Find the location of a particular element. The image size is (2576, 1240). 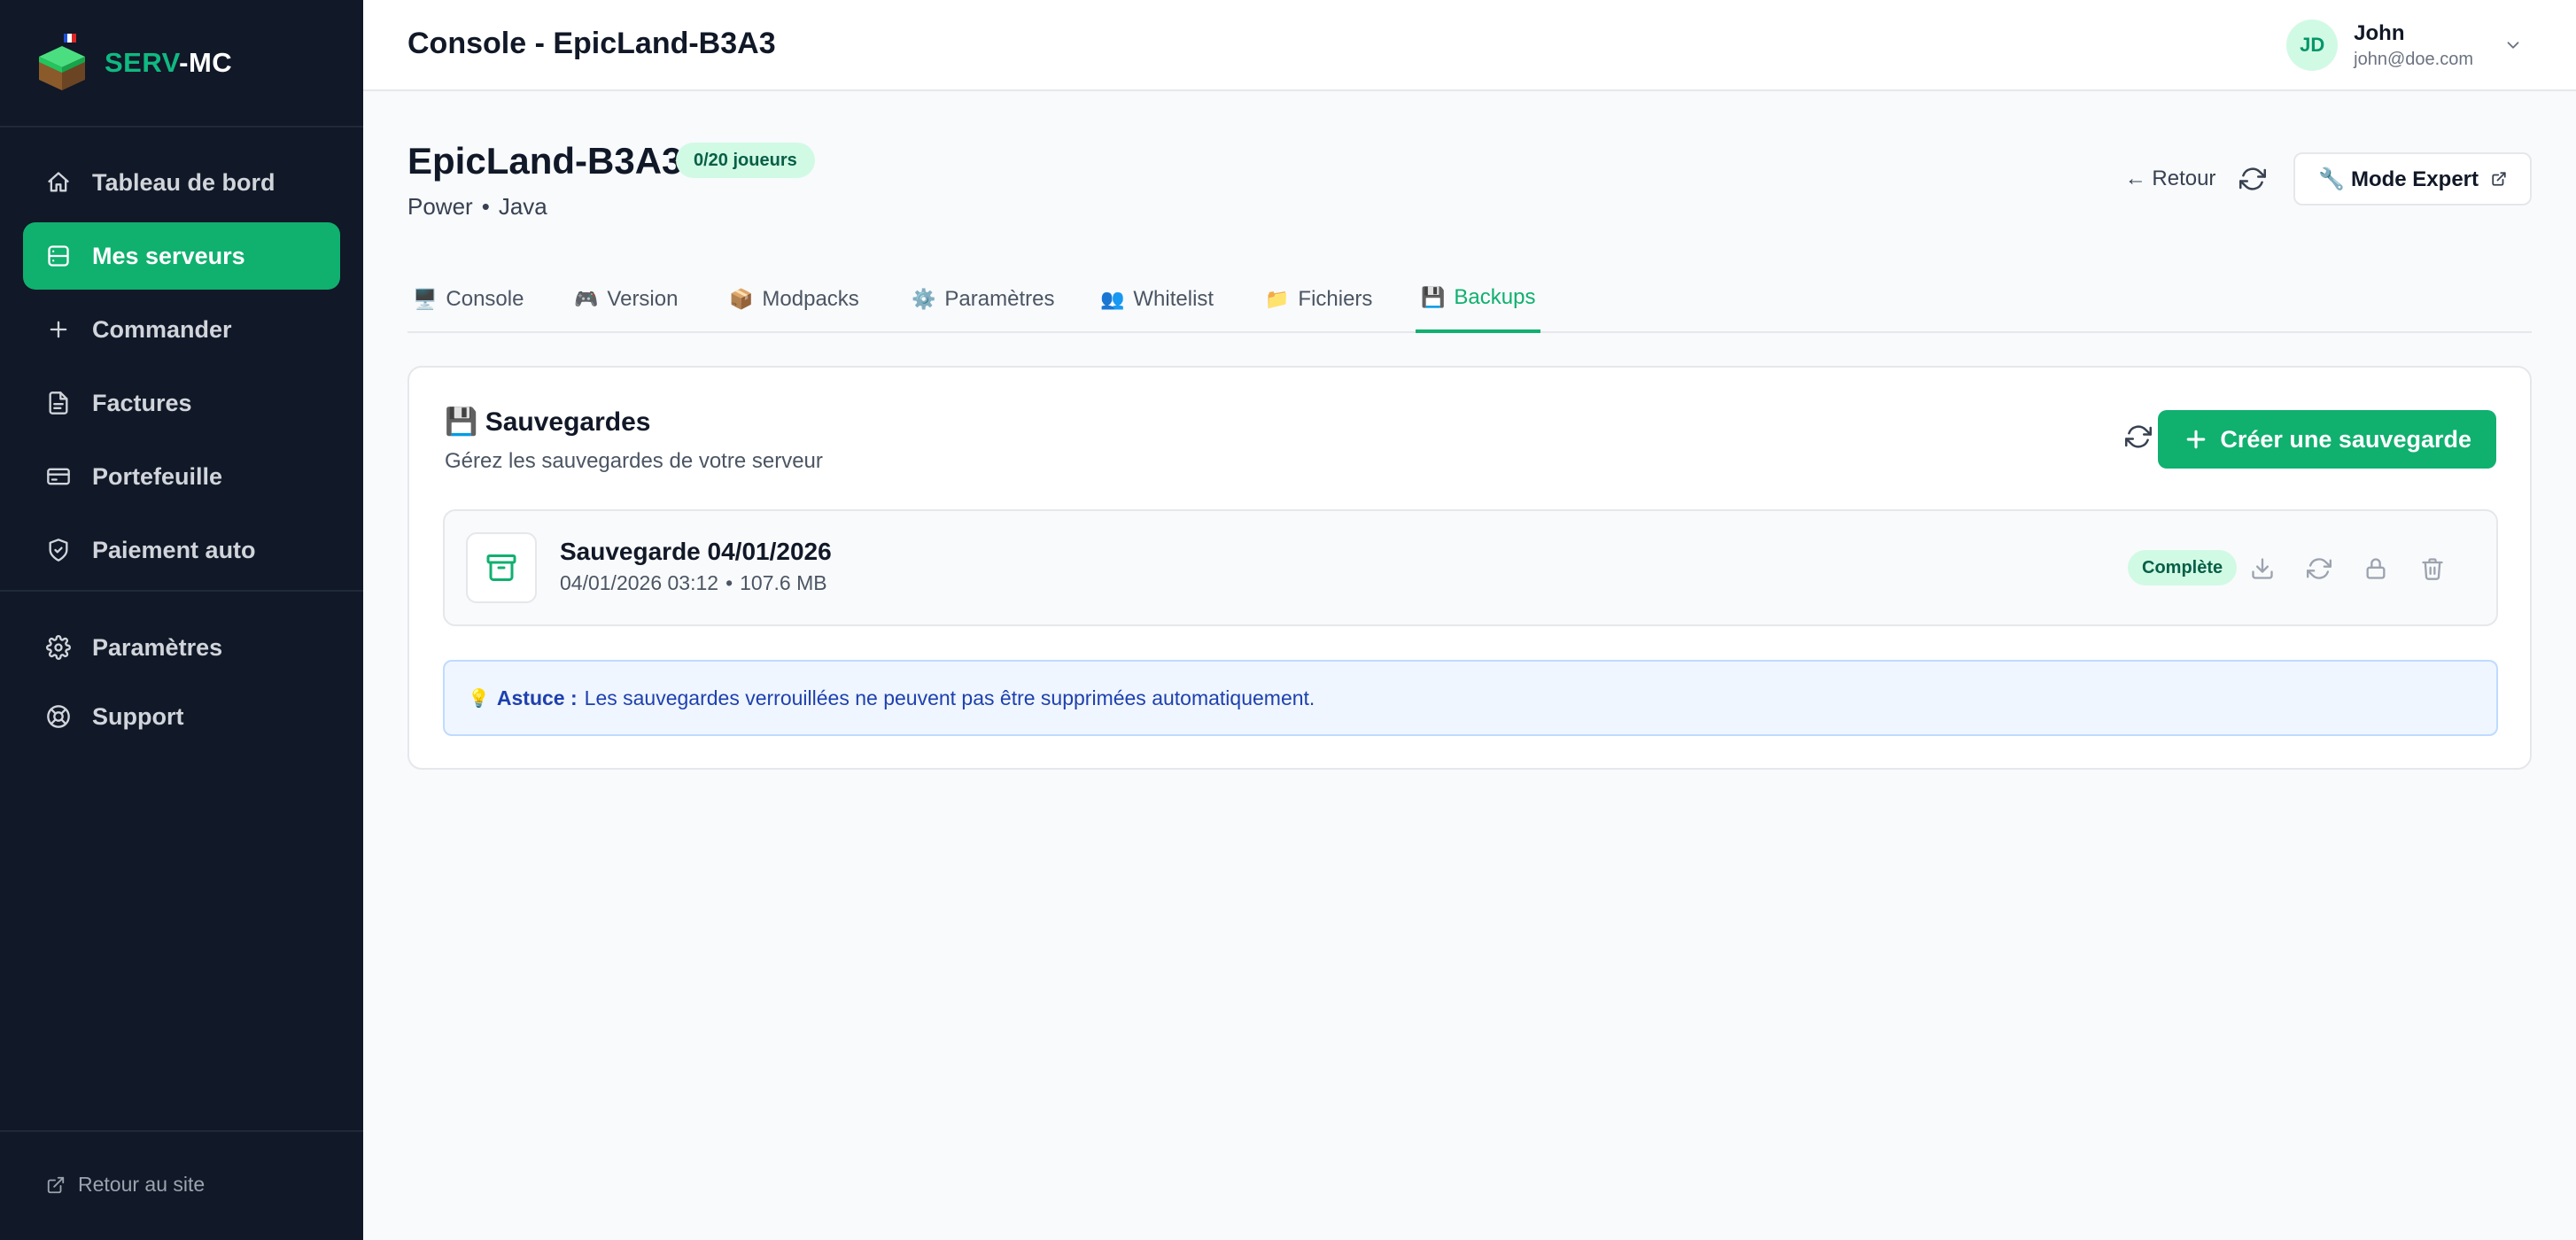

tab-modpacks: 📦 Modpacks is located at coordinates (794, 299).